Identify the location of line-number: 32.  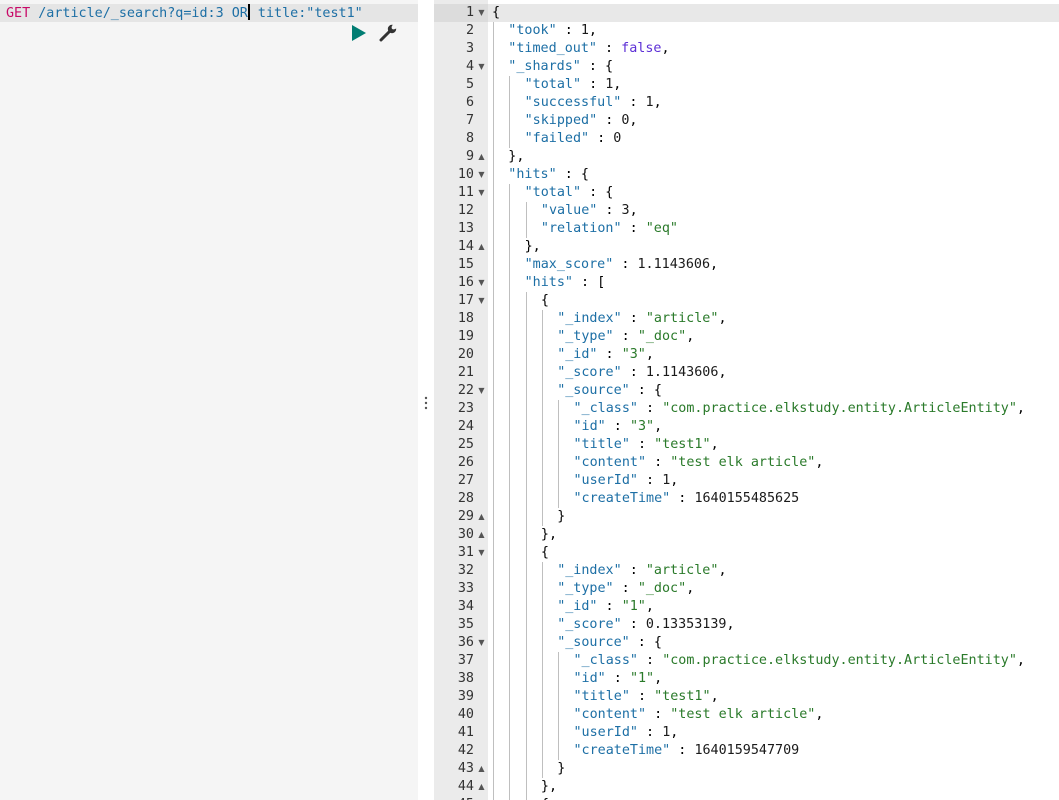
(465, 570).